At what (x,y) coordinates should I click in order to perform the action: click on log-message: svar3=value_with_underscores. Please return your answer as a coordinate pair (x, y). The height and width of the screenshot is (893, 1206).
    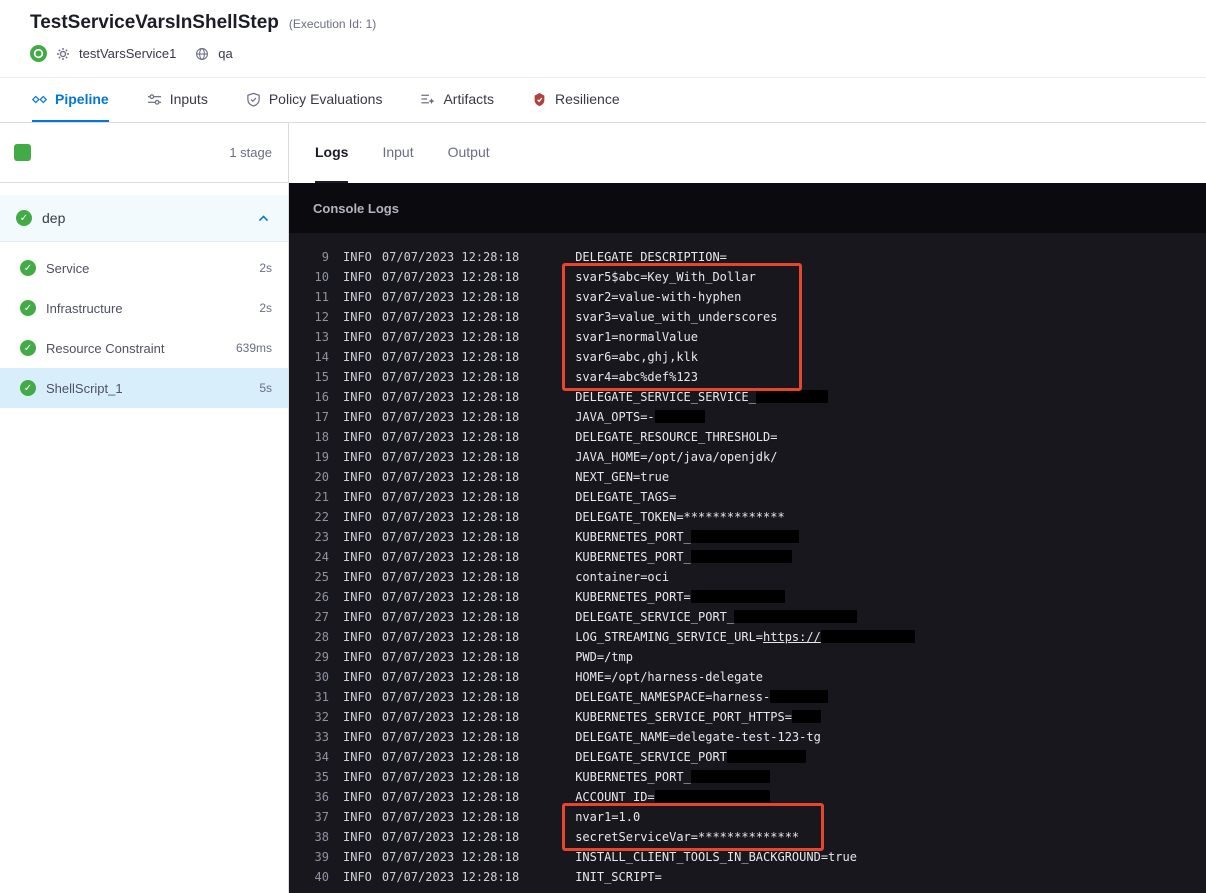
    Looking at the image, I should click on (676, 317).